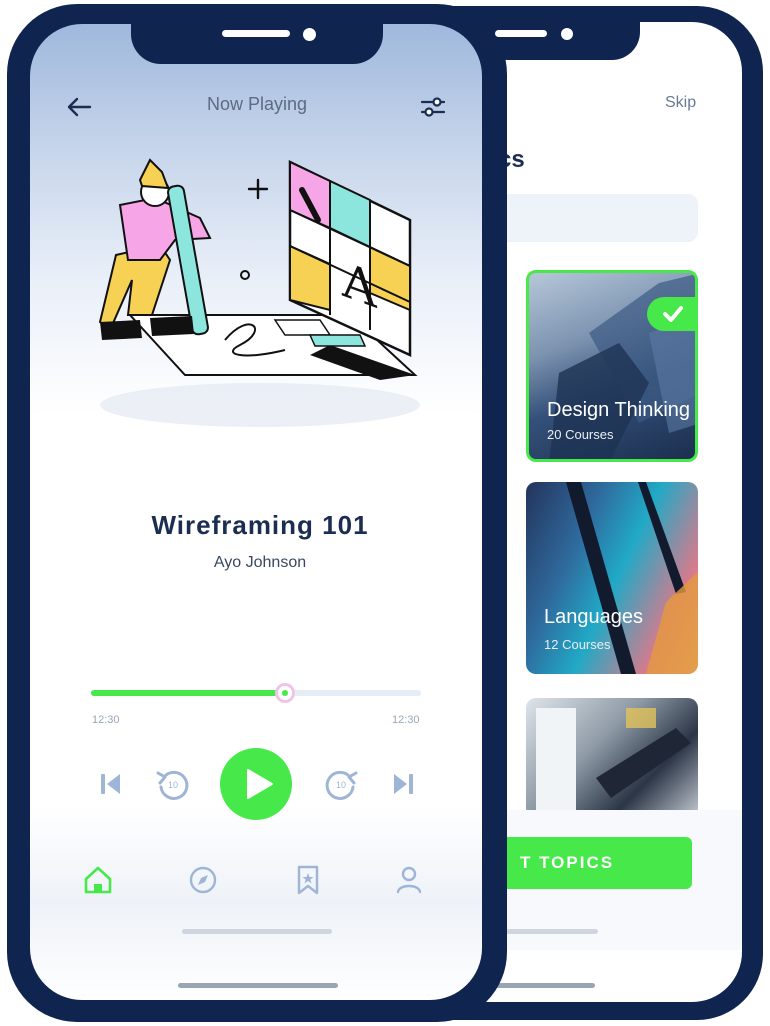 The image size is (770, 1026). What do you see at coordinates (98, 880) in the screenshot?
I see `home-icon` at bounding box center [98, 880].